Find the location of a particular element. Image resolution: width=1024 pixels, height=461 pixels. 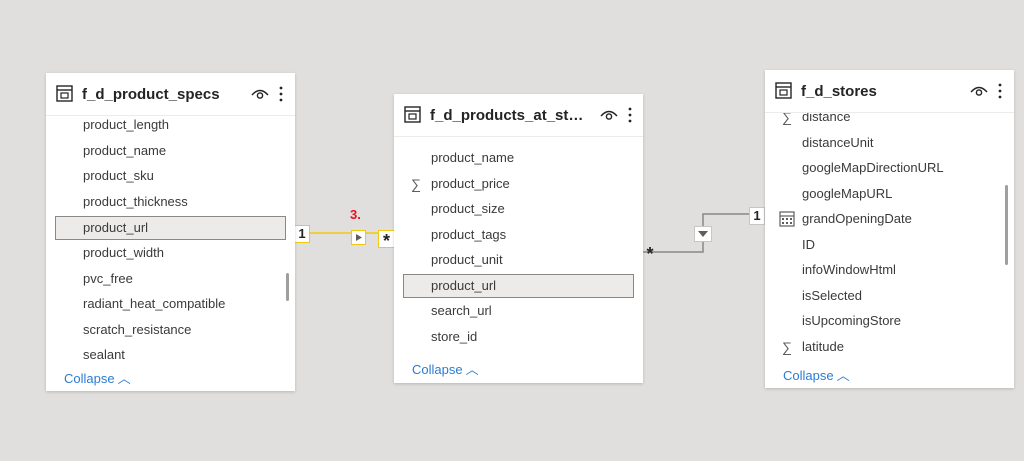

field-item: product_tags is located at coordinates (518, 235).